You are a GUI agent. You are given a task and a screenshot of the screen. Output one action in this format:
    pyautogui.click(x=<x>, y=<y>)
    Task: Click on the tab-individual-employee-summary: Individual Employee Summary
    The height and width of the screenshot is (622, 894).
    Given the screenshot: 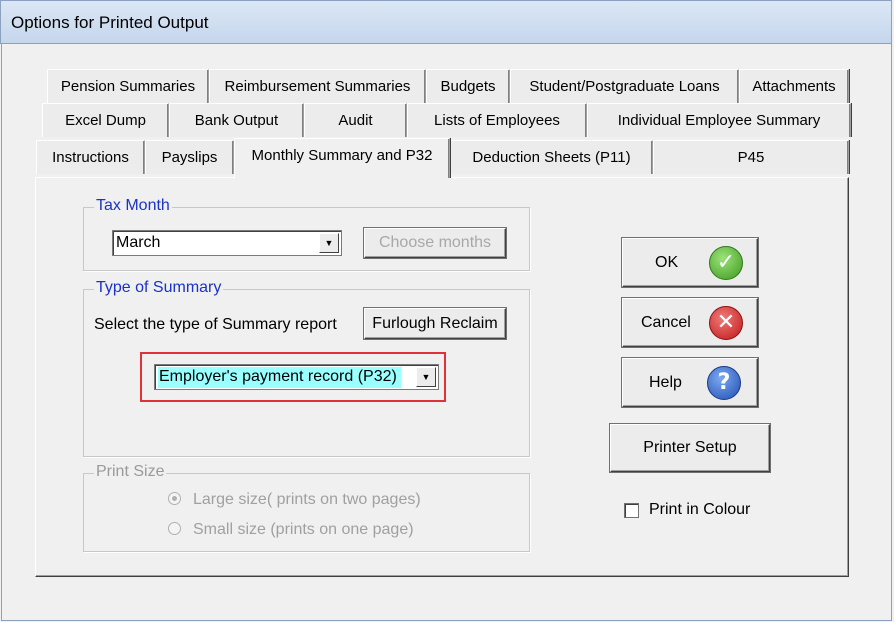 What is the action you would take?
    pyautogui.click(x=719, y=120)
    